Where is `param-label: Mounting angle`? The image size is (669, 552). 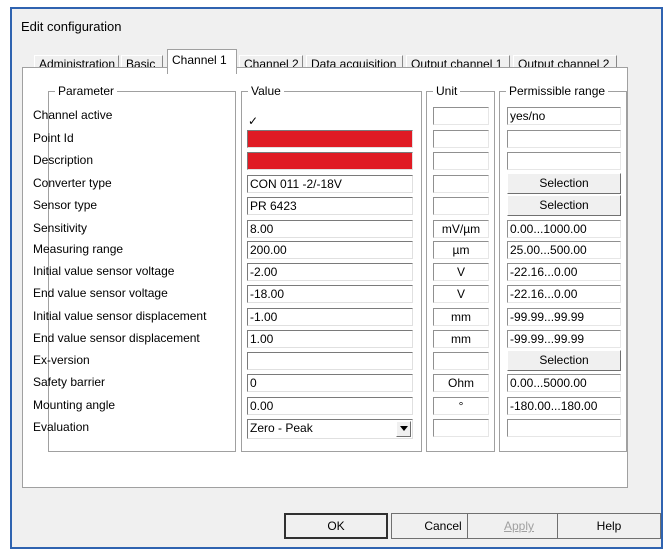
param-label: Mounting angle is located at coordinates (74, 405).